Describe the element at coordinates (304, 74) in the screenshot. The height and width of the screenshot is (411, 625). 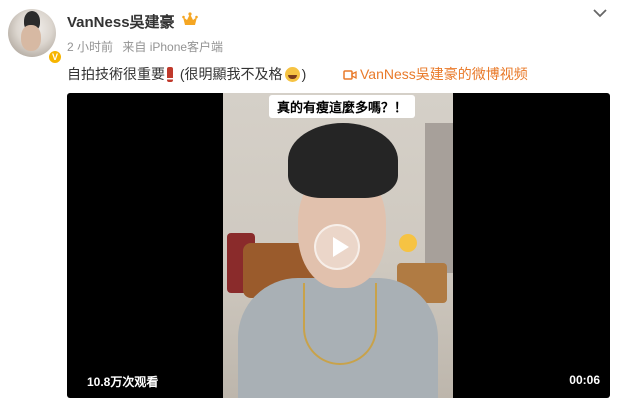
I see `post-text-part3: )` at that location.